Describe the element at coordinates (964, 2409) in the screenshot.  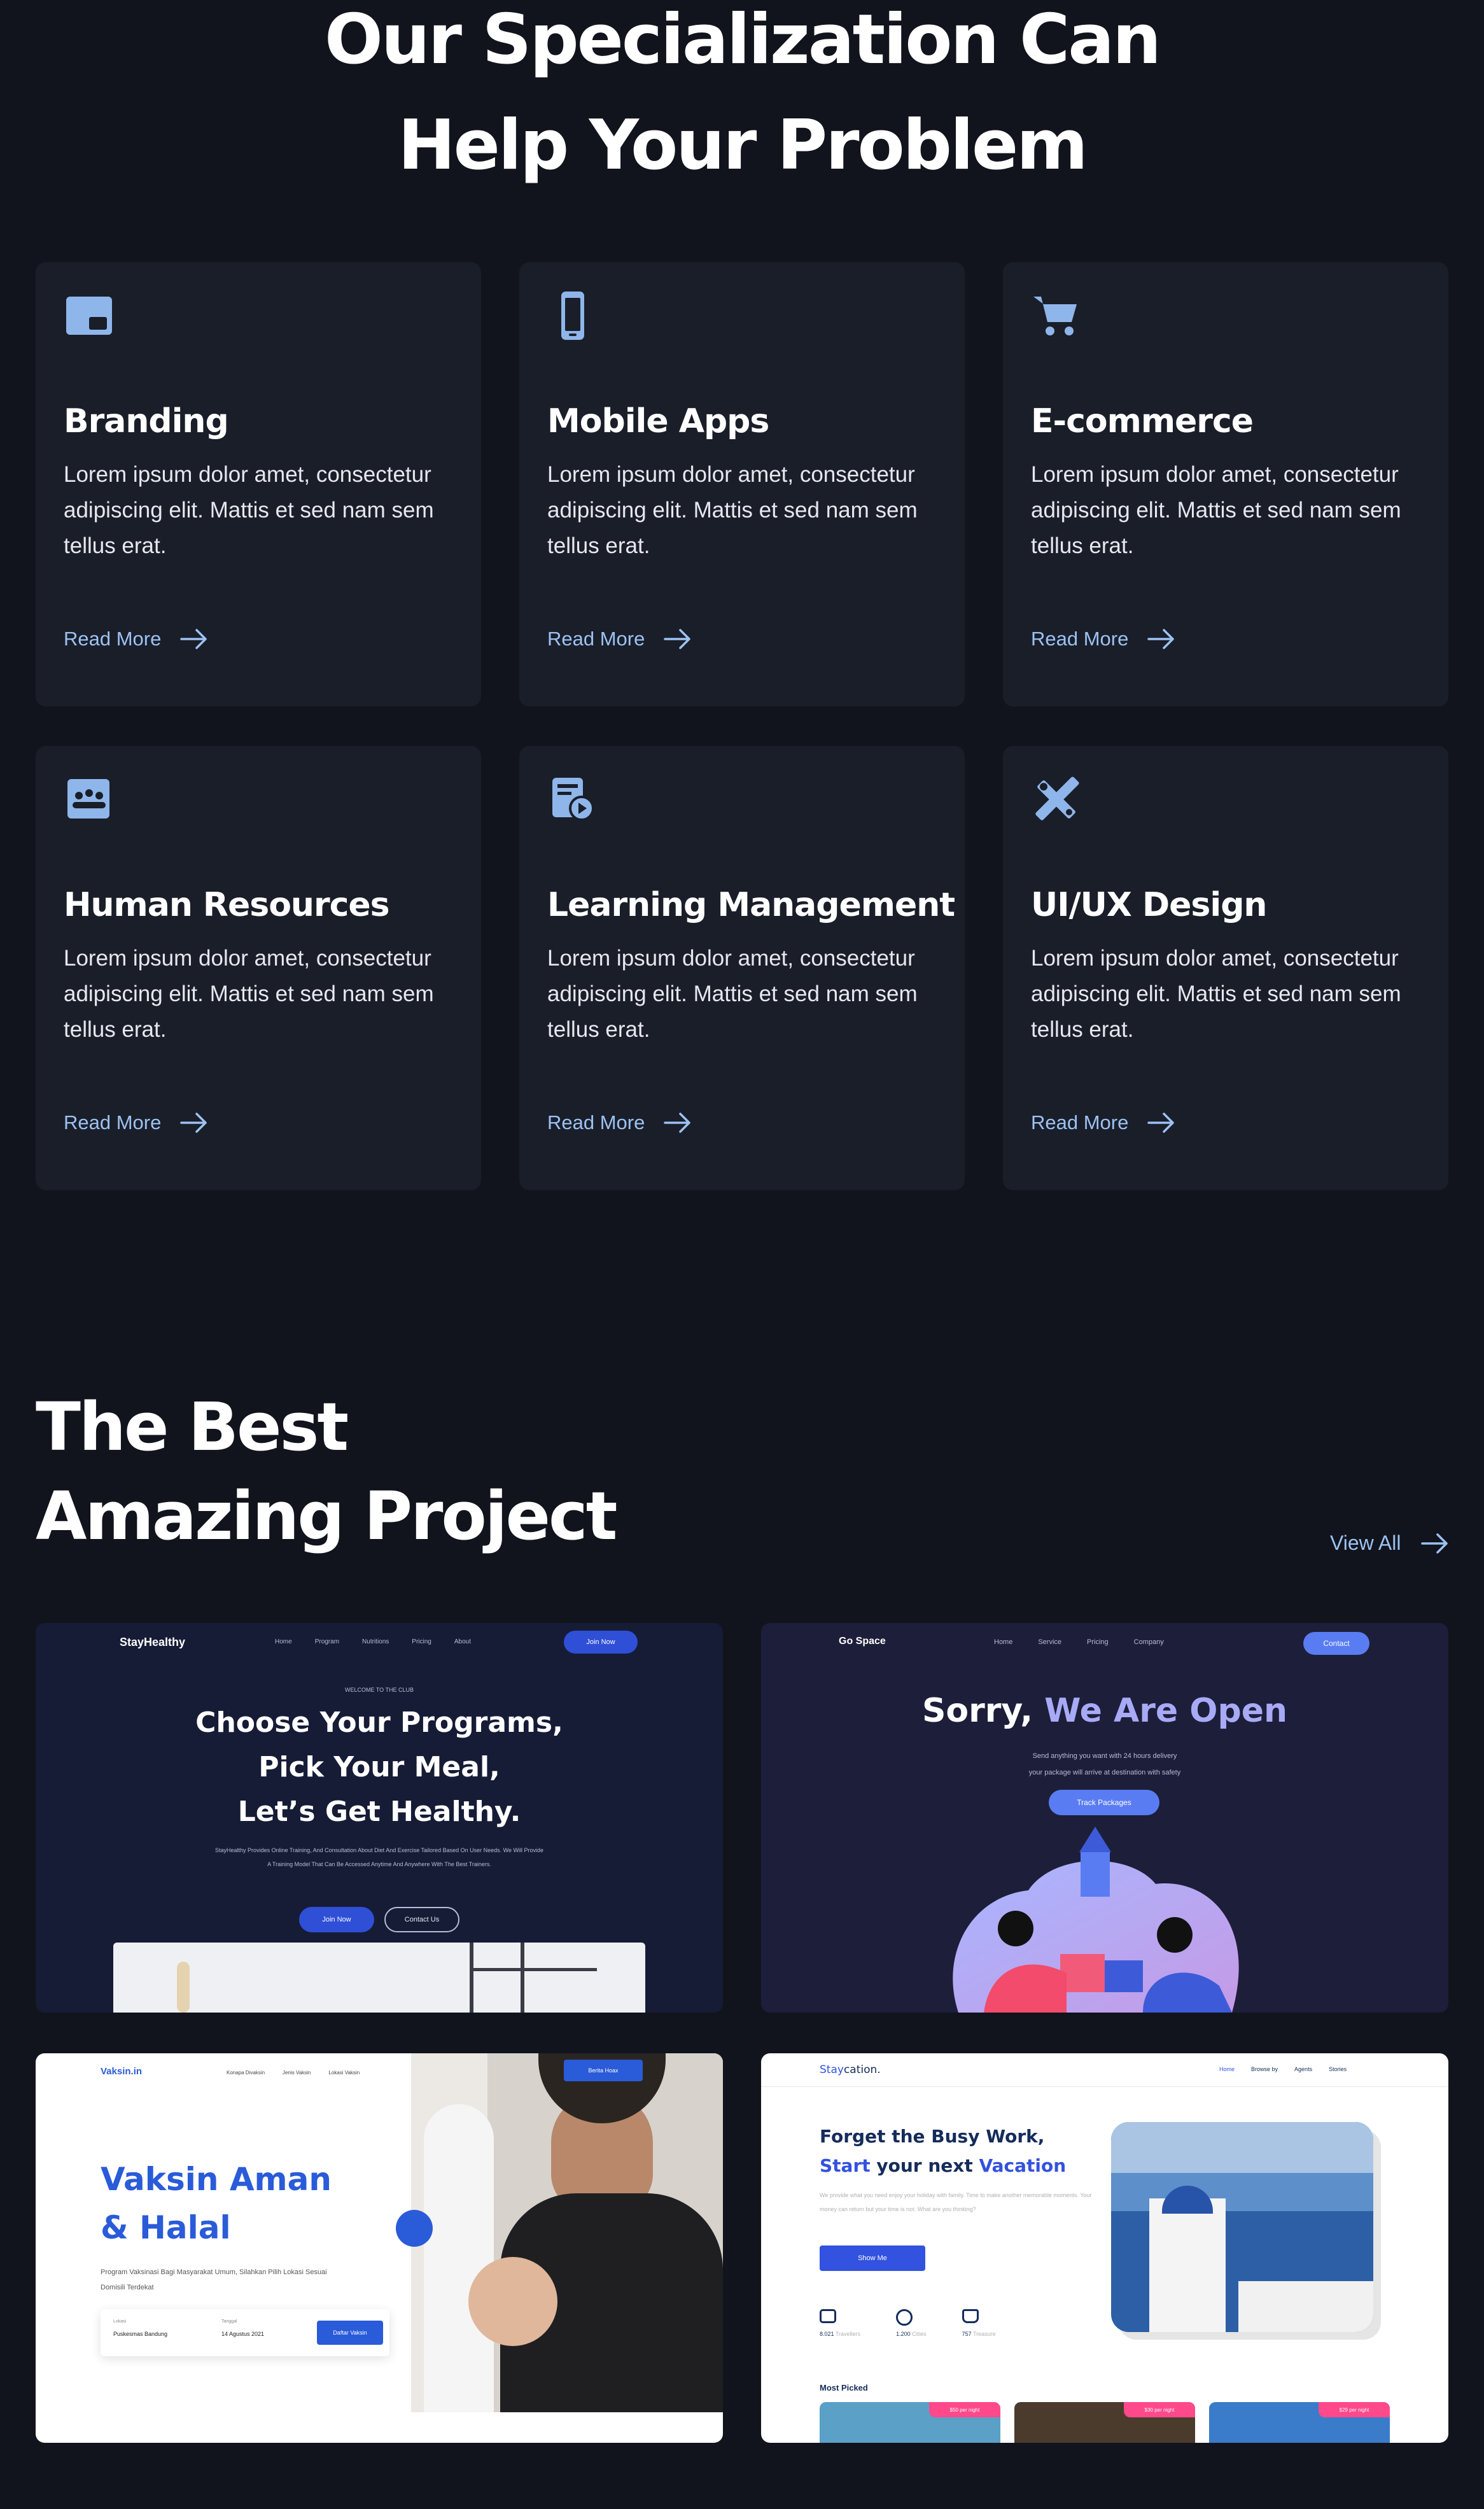
I see `price-badge: $50 per night` at that location.